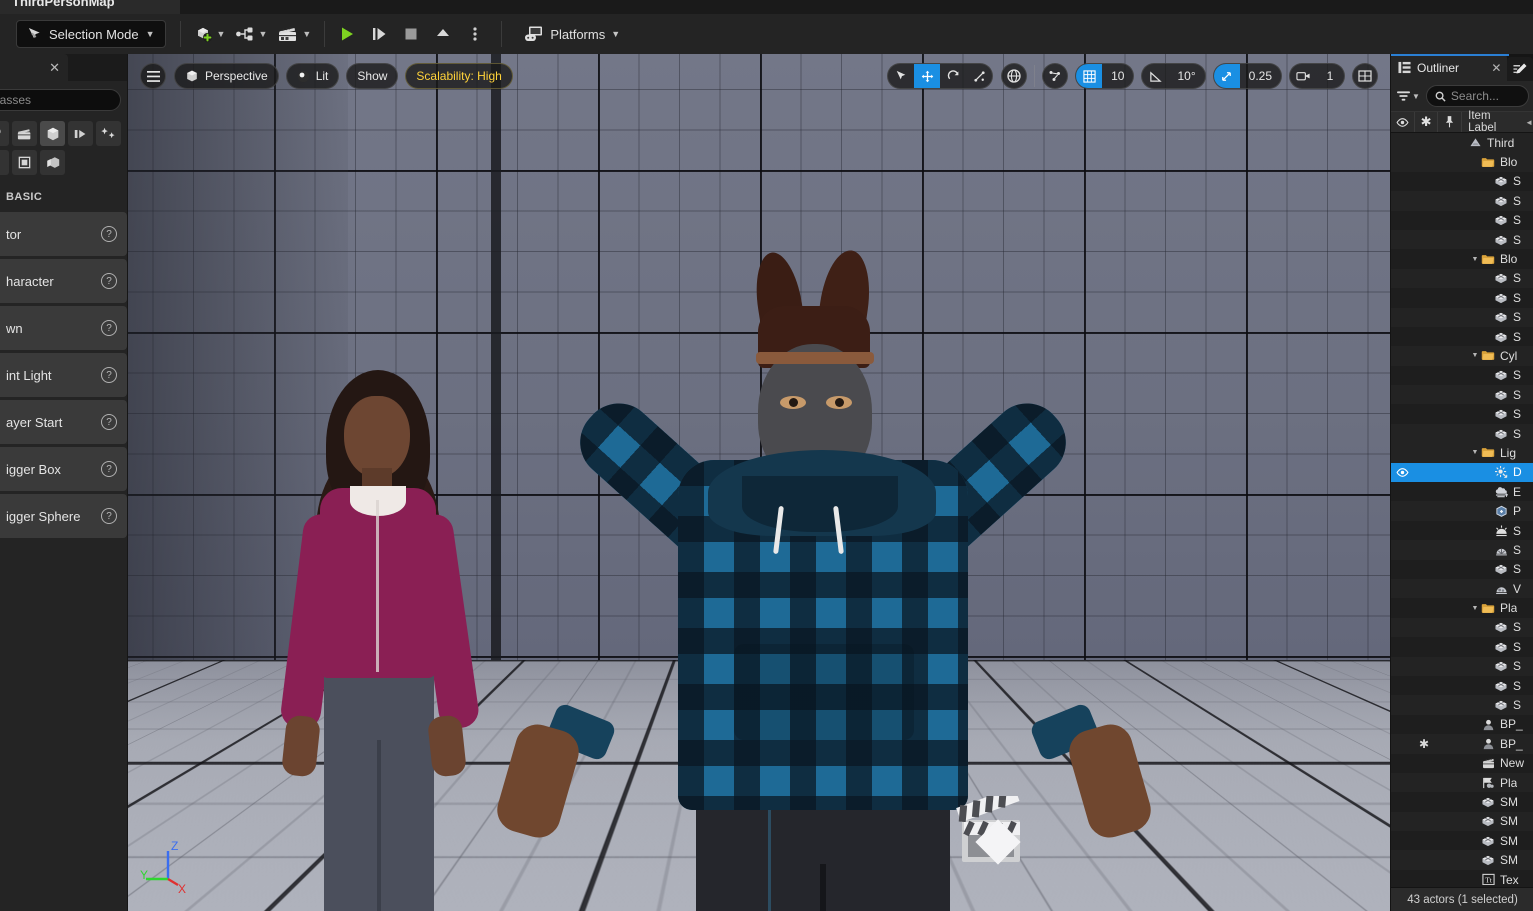  I want to click on category-lights, so click(80, 133).